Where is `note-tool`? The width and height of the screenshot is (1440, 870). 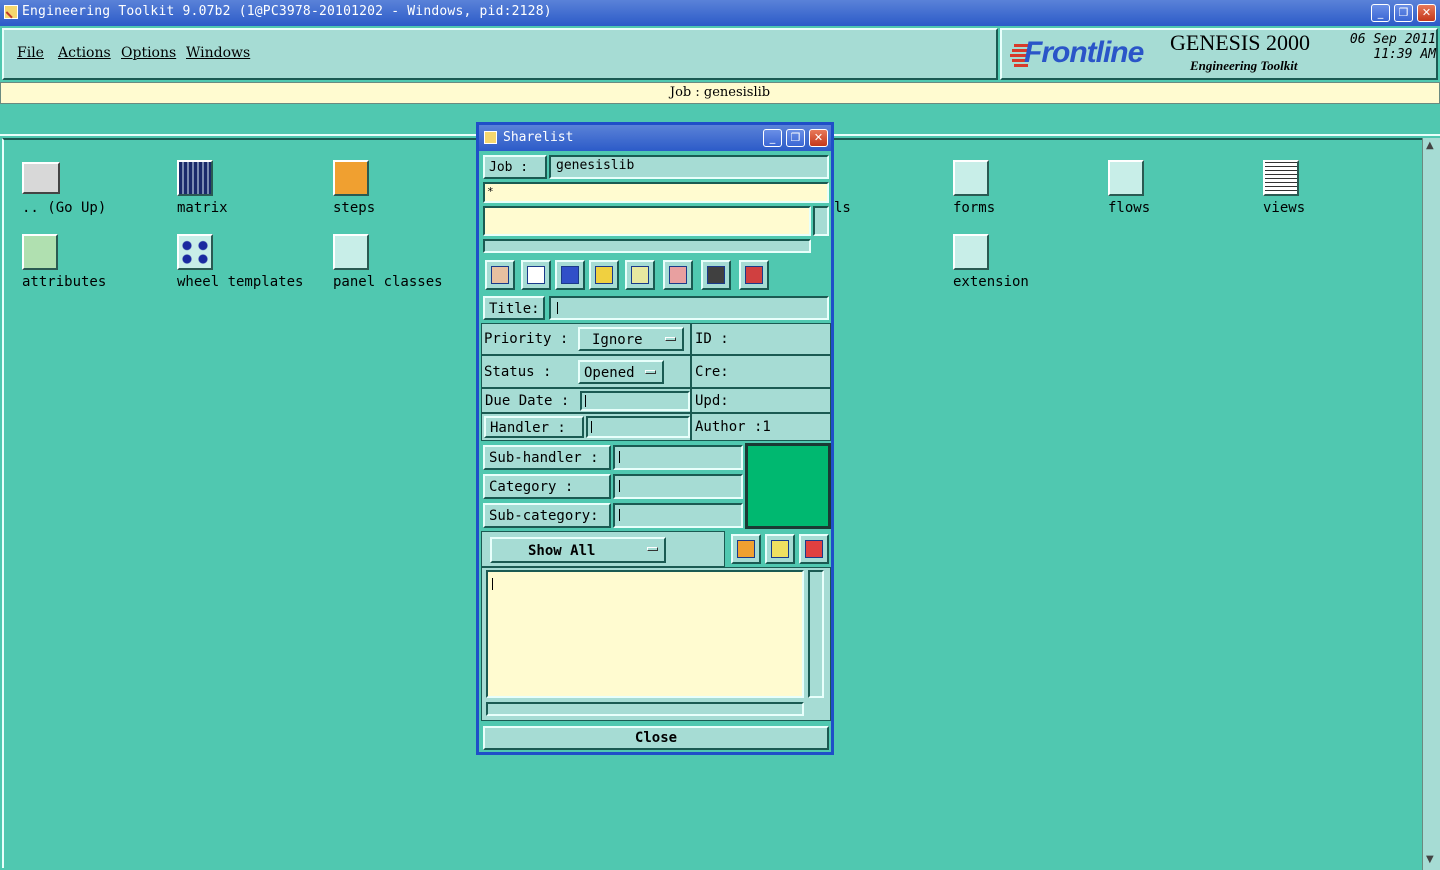
note-tool is located at coordinates (780, 549).